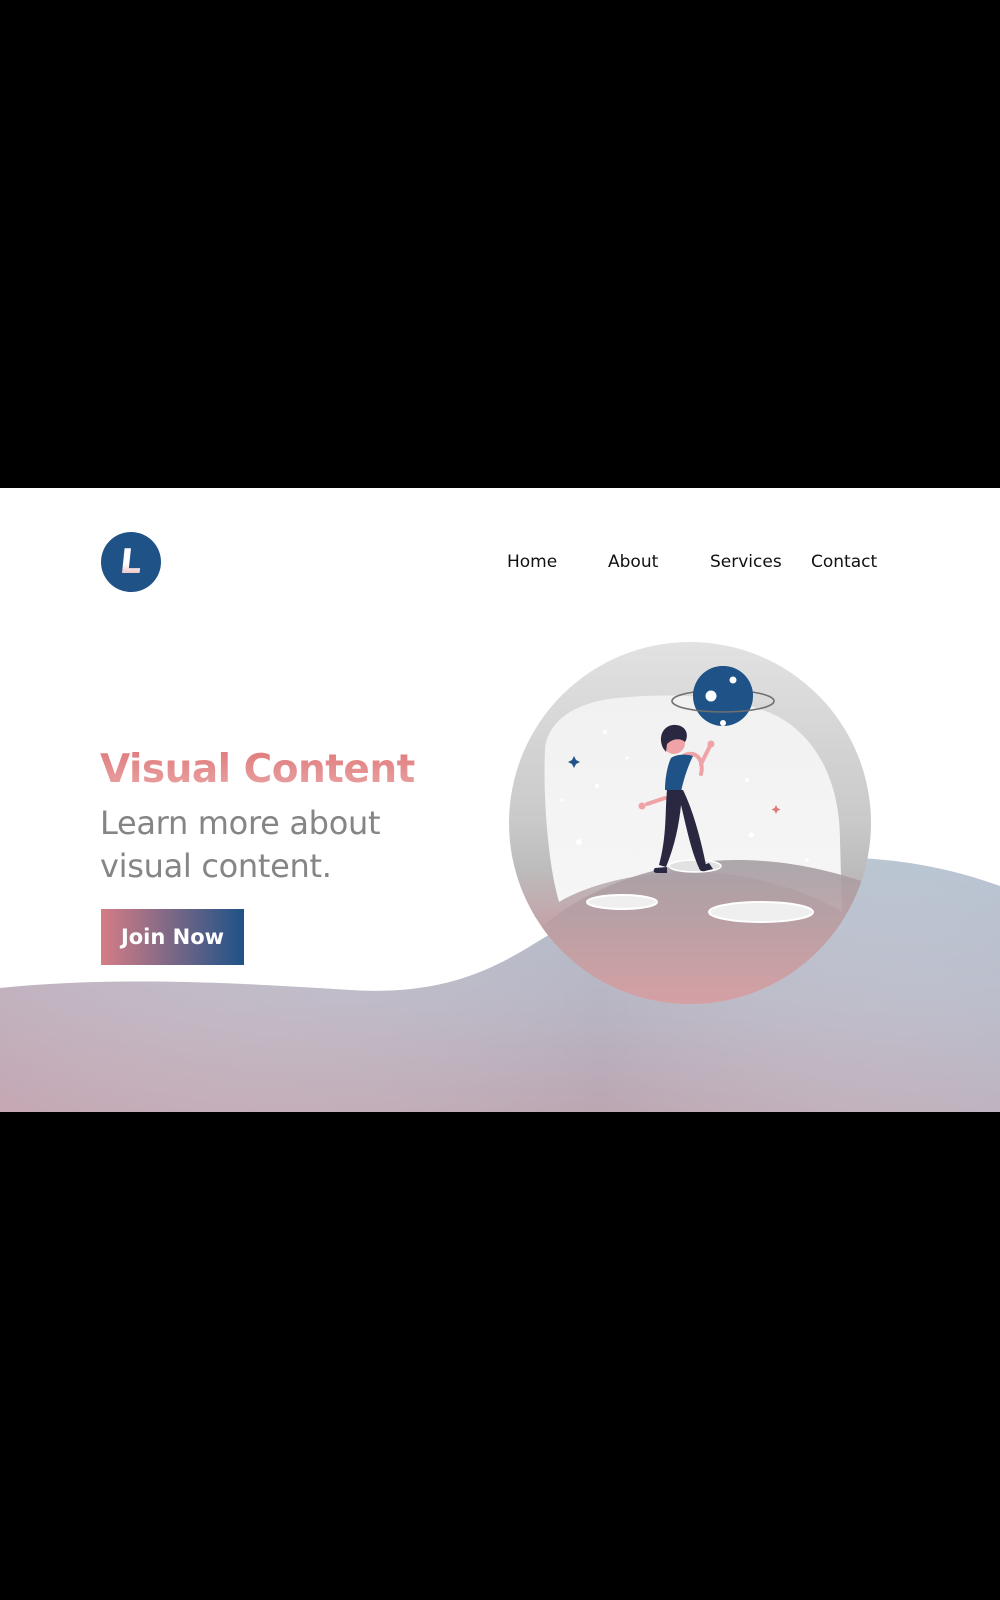 This screenshot has height=1600, width=1000. What do you see at coordinates (257, 769) in the screenshot?
I see `hero-title: Visual Content` at bounding box center [257, 769].